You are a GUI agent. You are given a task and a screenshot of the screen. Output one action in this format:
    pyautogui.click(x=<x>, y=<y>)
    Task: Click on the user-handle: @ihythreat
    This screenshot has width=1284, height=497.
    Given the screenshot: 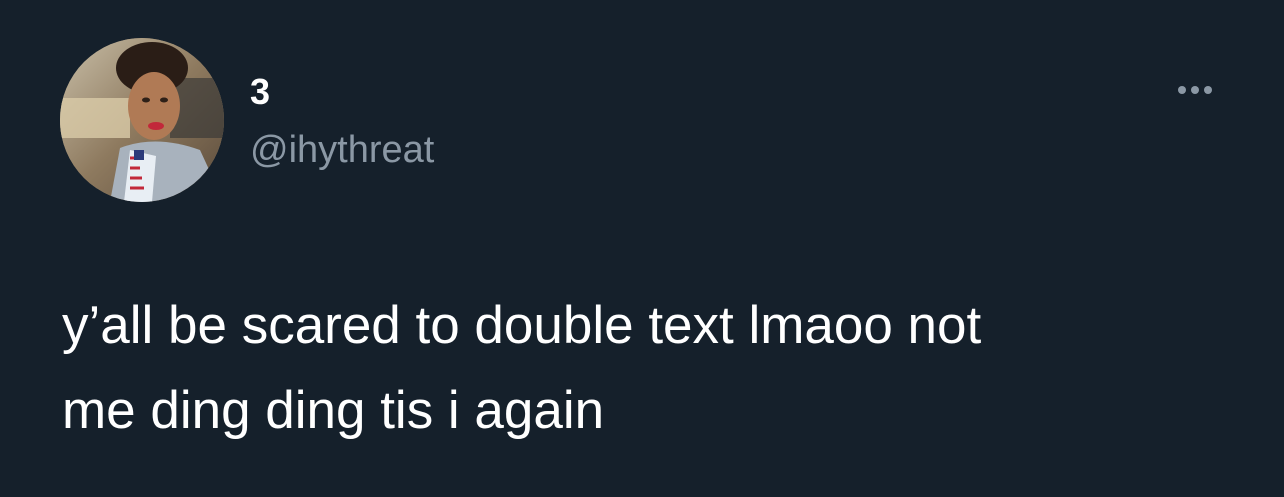 What is the action you would take?
    pyautogui.click(x=342, y=150)
    